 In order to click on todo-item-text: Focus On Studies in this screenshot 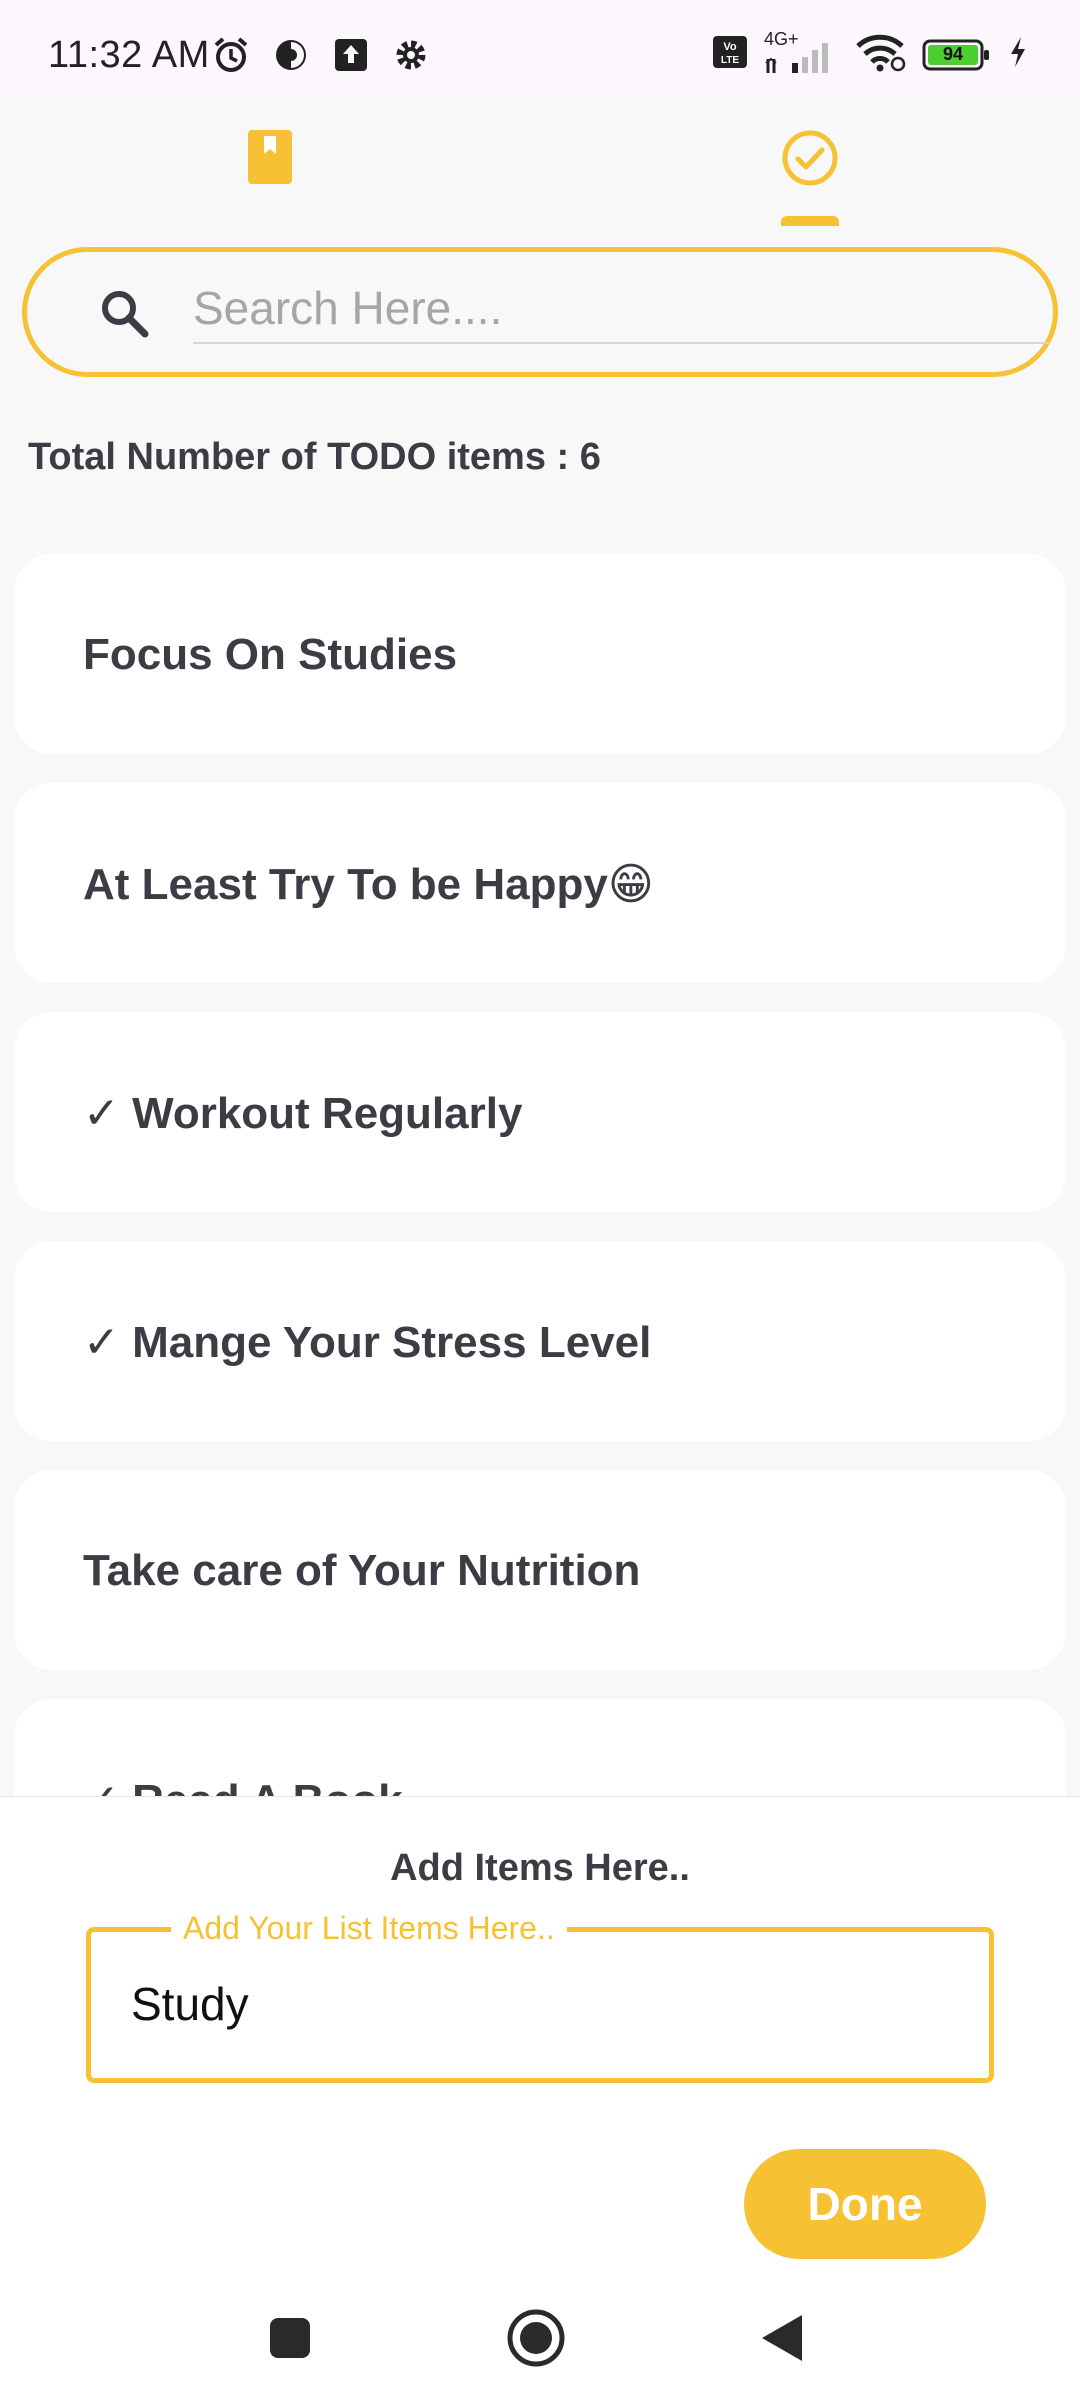, I will do `click(270, 654)`.